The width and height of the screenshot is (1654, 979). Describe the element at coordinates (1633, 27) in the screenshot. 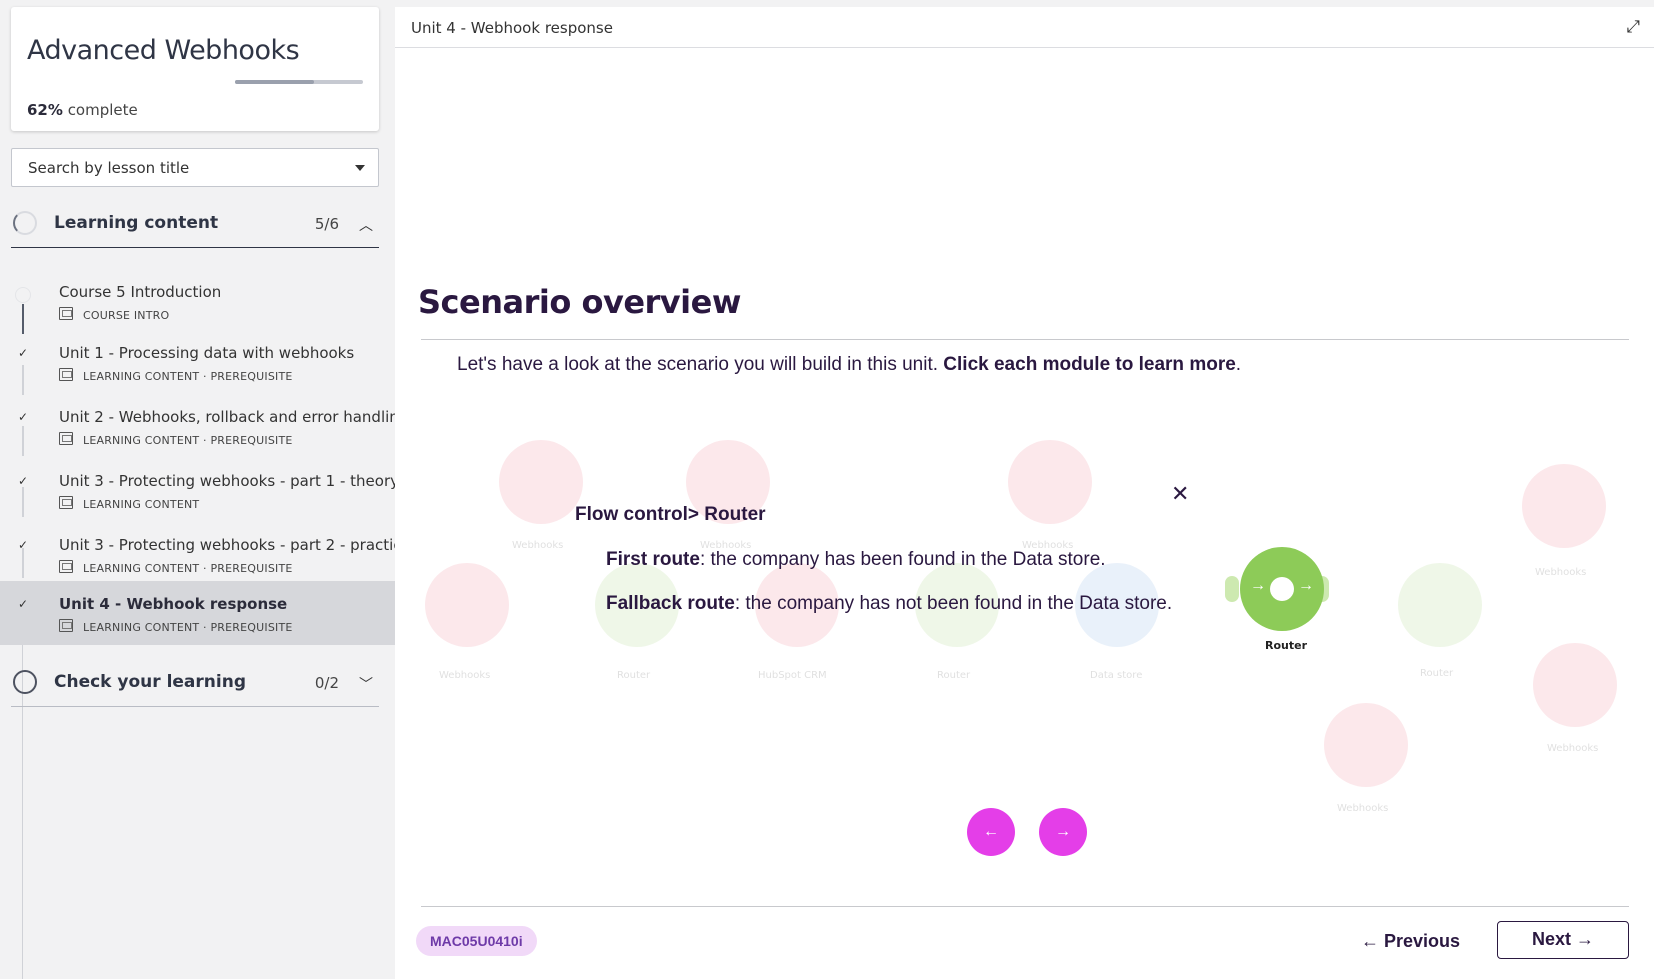

I see `expand-fullscreen-icon: ⤢` at that location.